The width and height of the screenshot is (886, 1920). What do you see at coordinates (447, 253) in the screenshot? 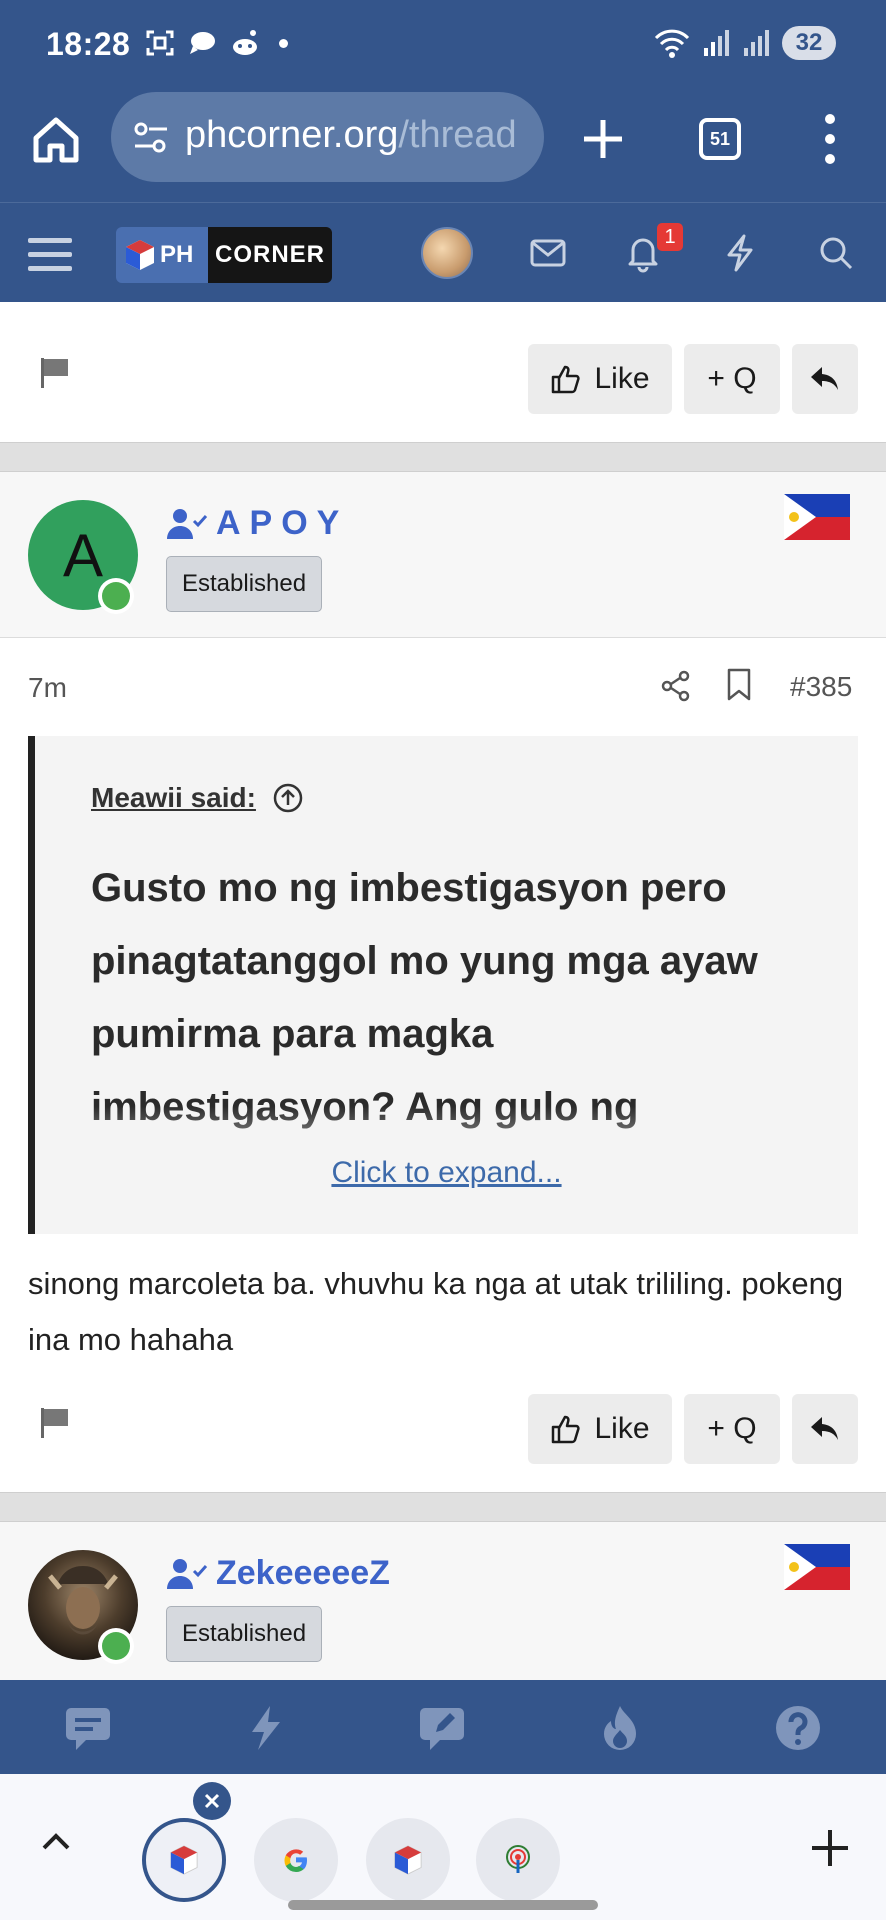
I see `user-avatar` at bounding box center [447, 253].